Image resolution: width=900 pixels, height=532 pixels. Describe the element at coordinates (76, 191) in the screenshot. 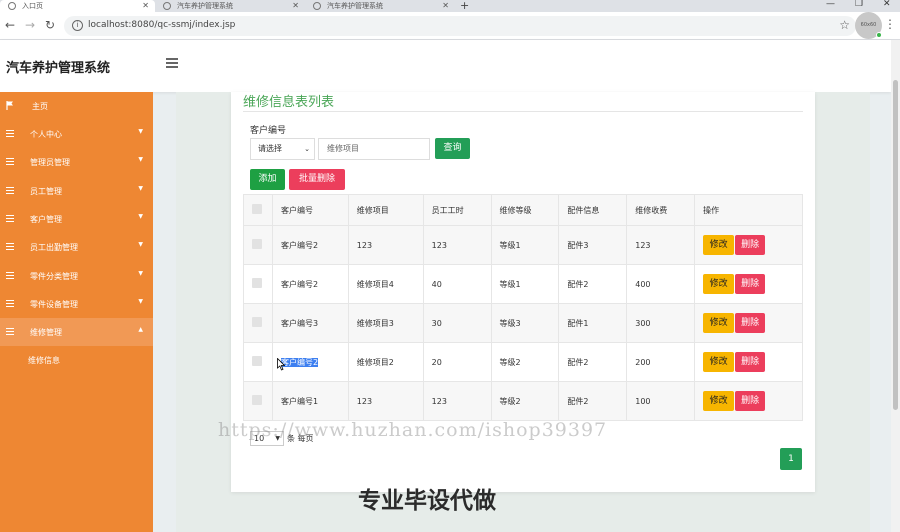

I see `sidebar-item-employee: 员工管理 ▼` at that location.